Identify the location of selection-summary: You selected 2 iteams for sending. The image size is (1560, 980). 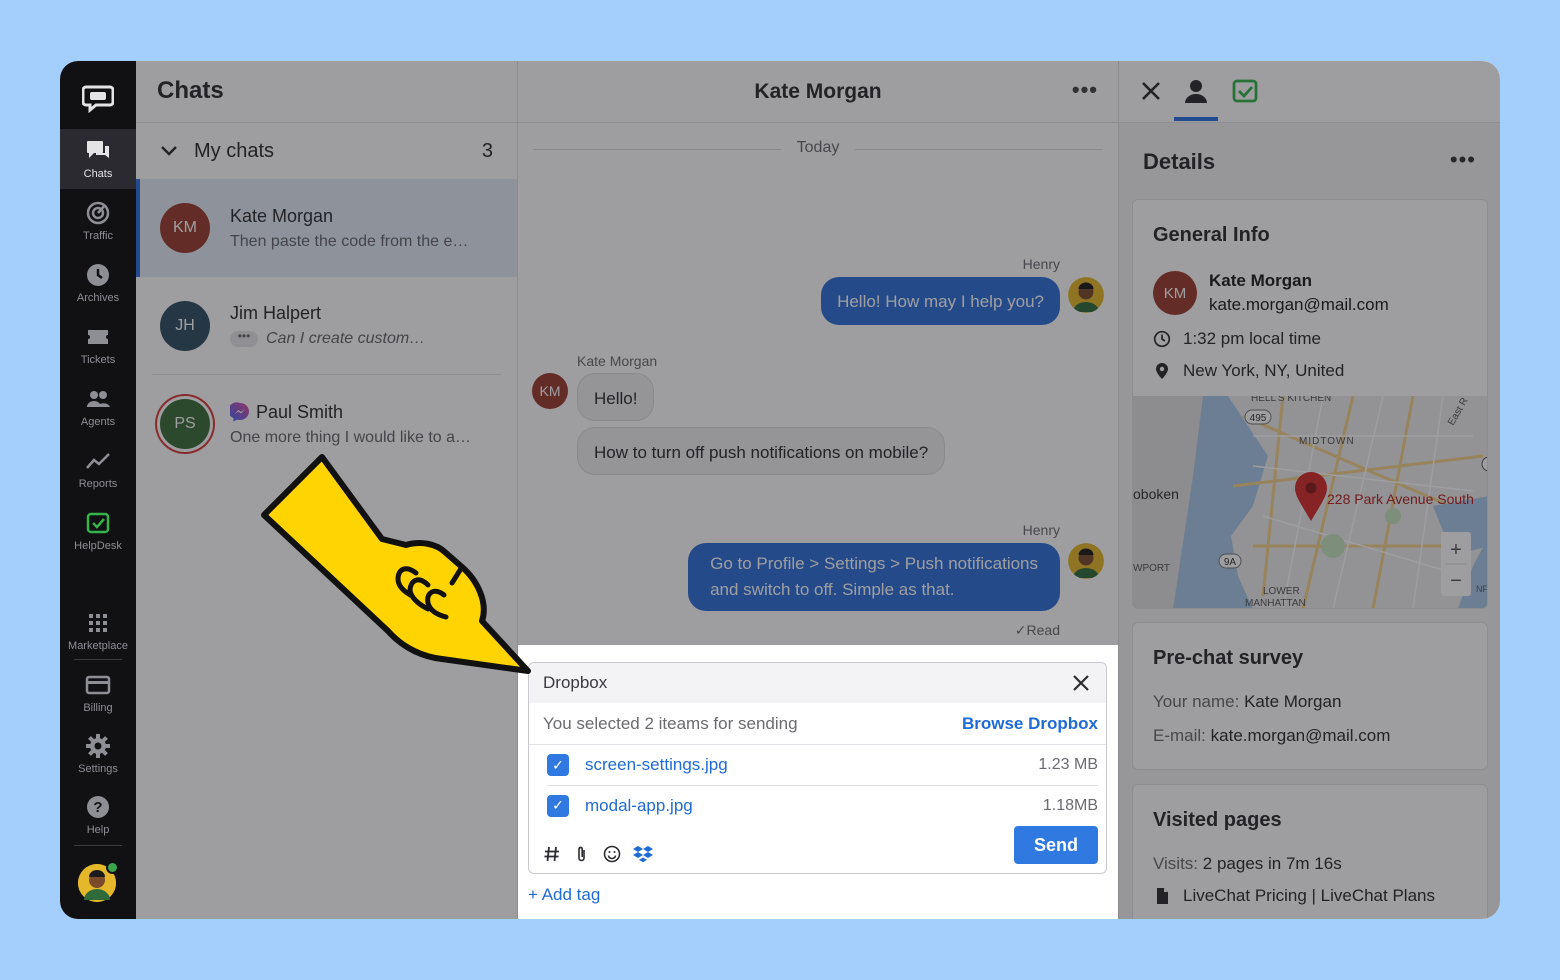
(670, 723).